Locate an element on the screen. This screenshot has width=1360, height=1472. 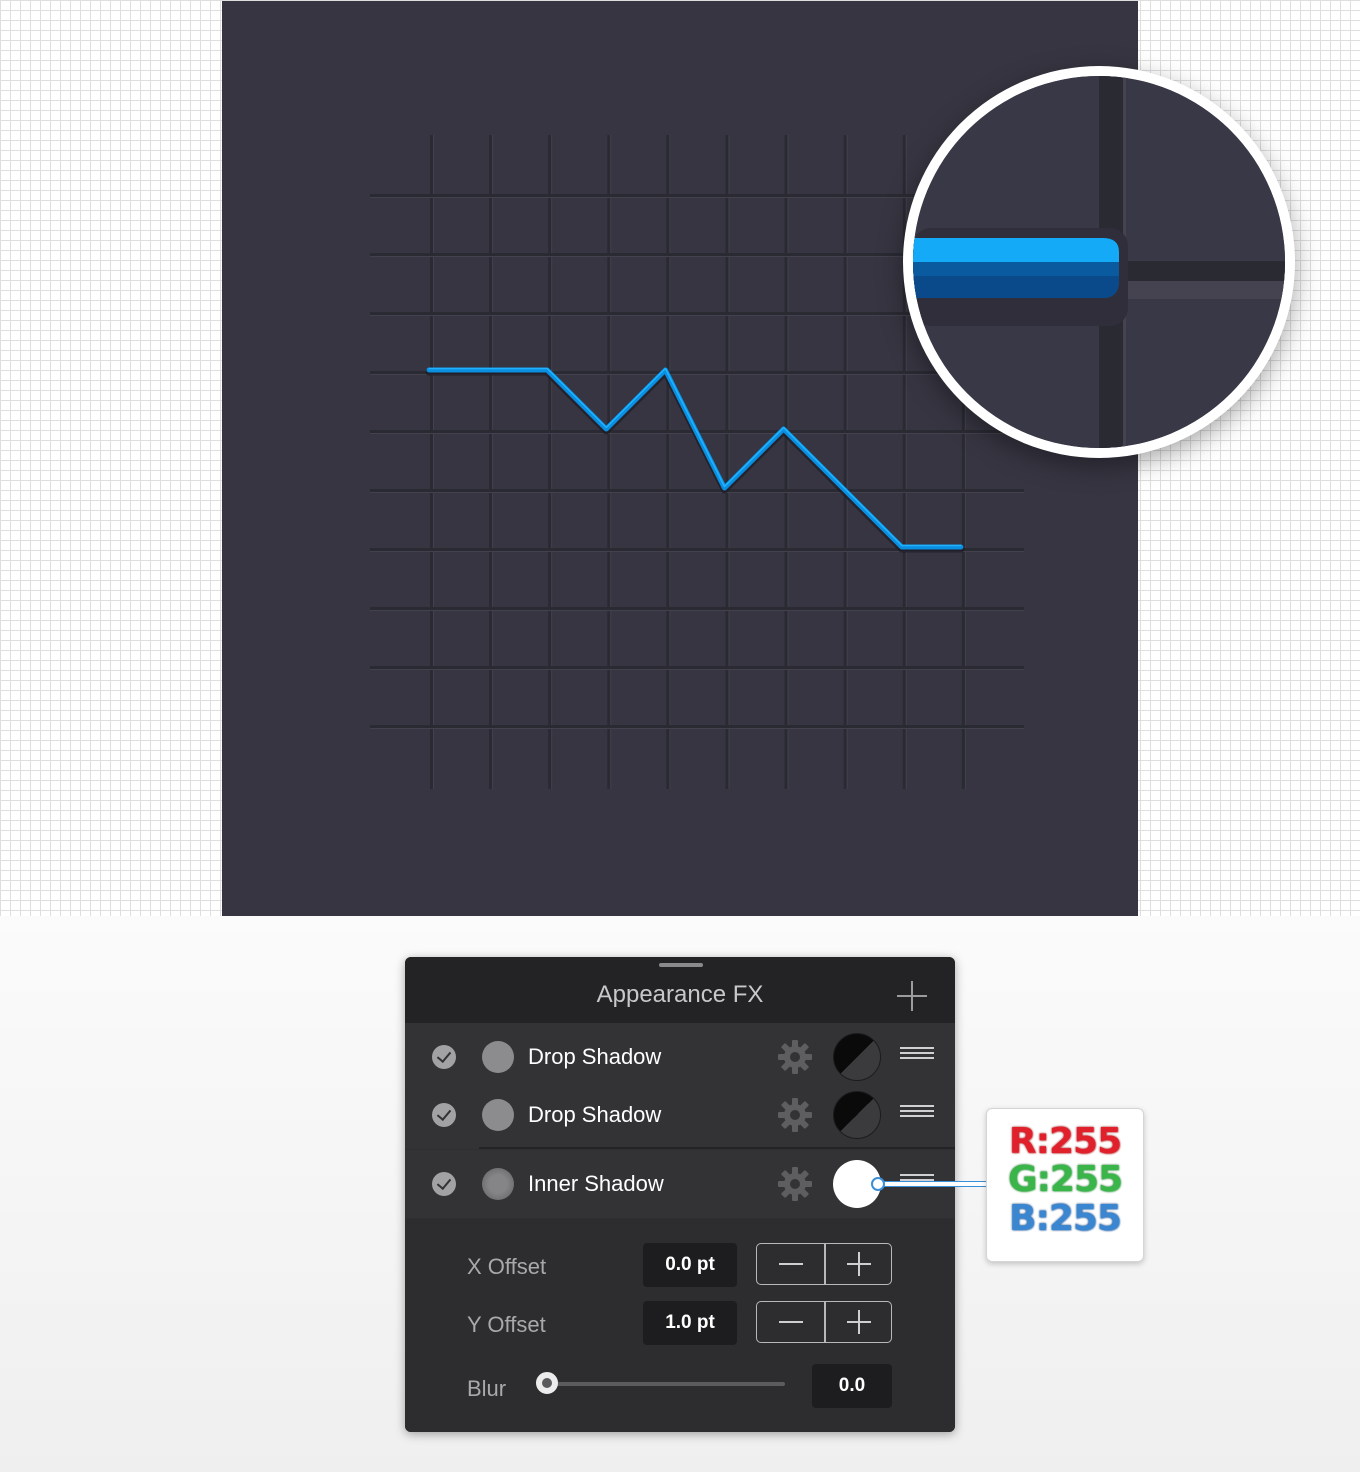
effect-settings: X Offset 0.0 pt Y Offset 1.0 pt Blur 0.0 is located at coordinates (680, 1325).